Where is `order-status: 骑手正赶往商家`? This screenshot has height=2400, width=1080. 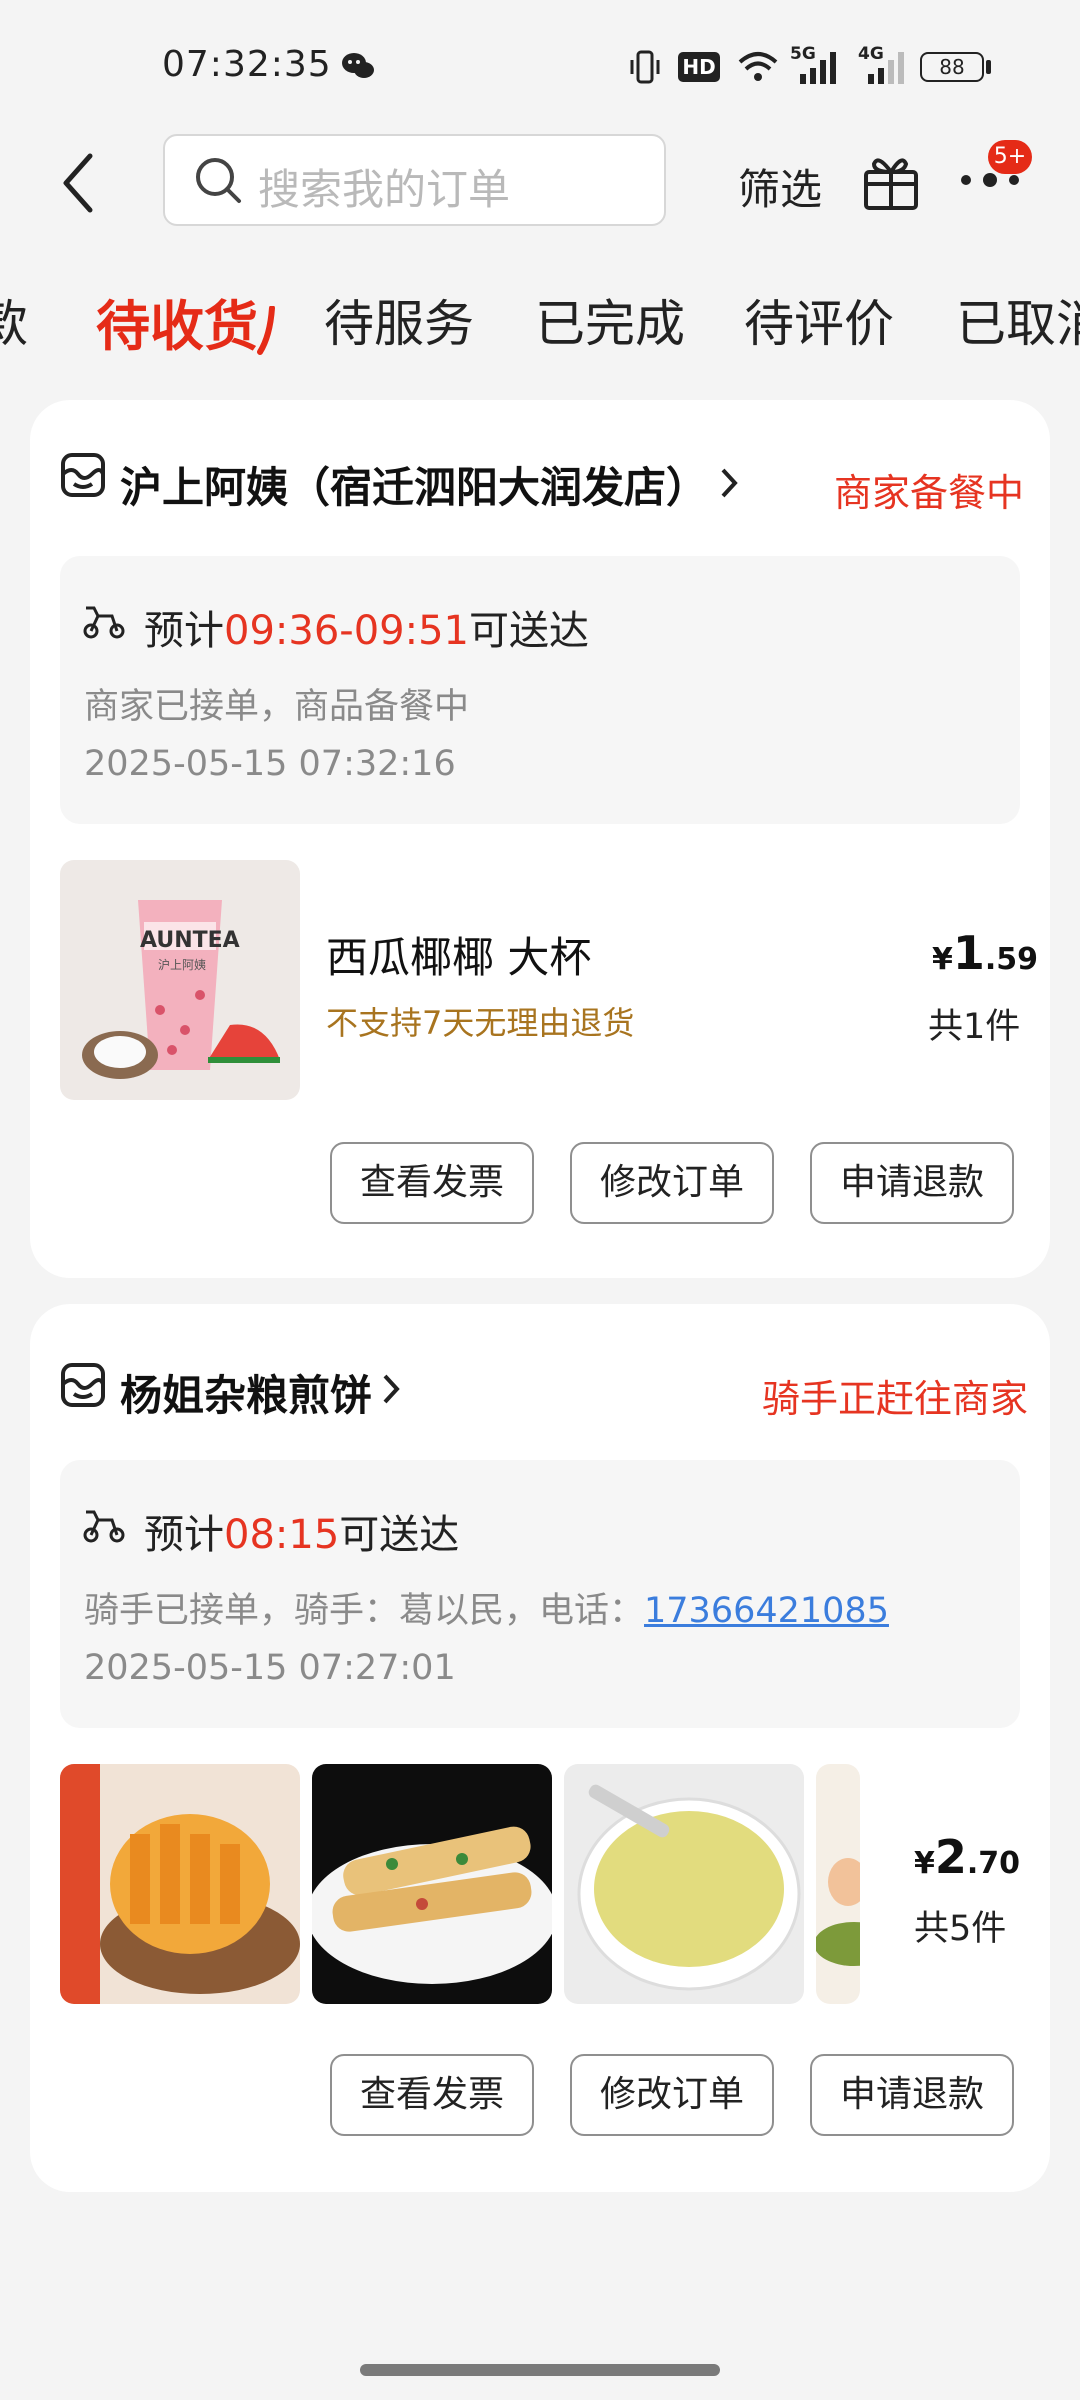 order-status: 骑手正赶往商家 is located at coordinates (895, 1399).